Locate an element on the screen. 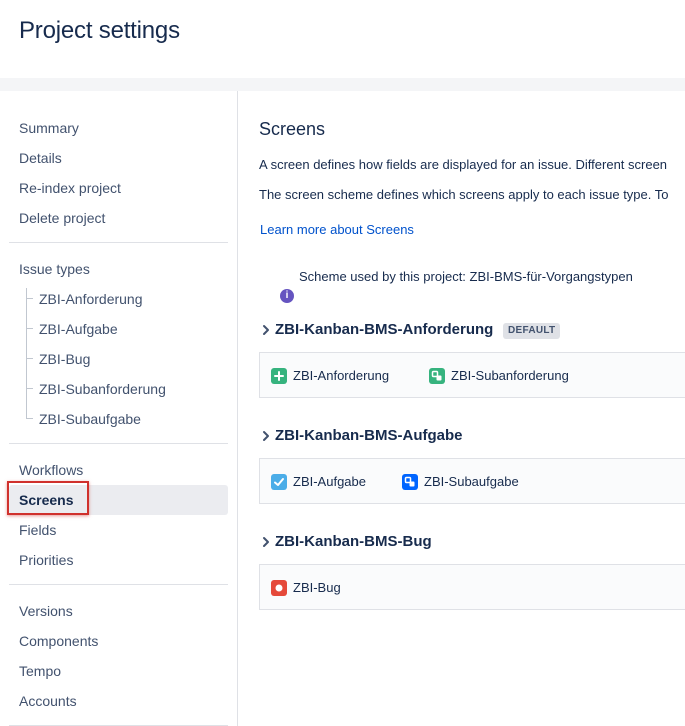 The width and height of the screenshot is (685, 726). sidebar-item-delete-project: Delete project is located at coordinates (118, 218).